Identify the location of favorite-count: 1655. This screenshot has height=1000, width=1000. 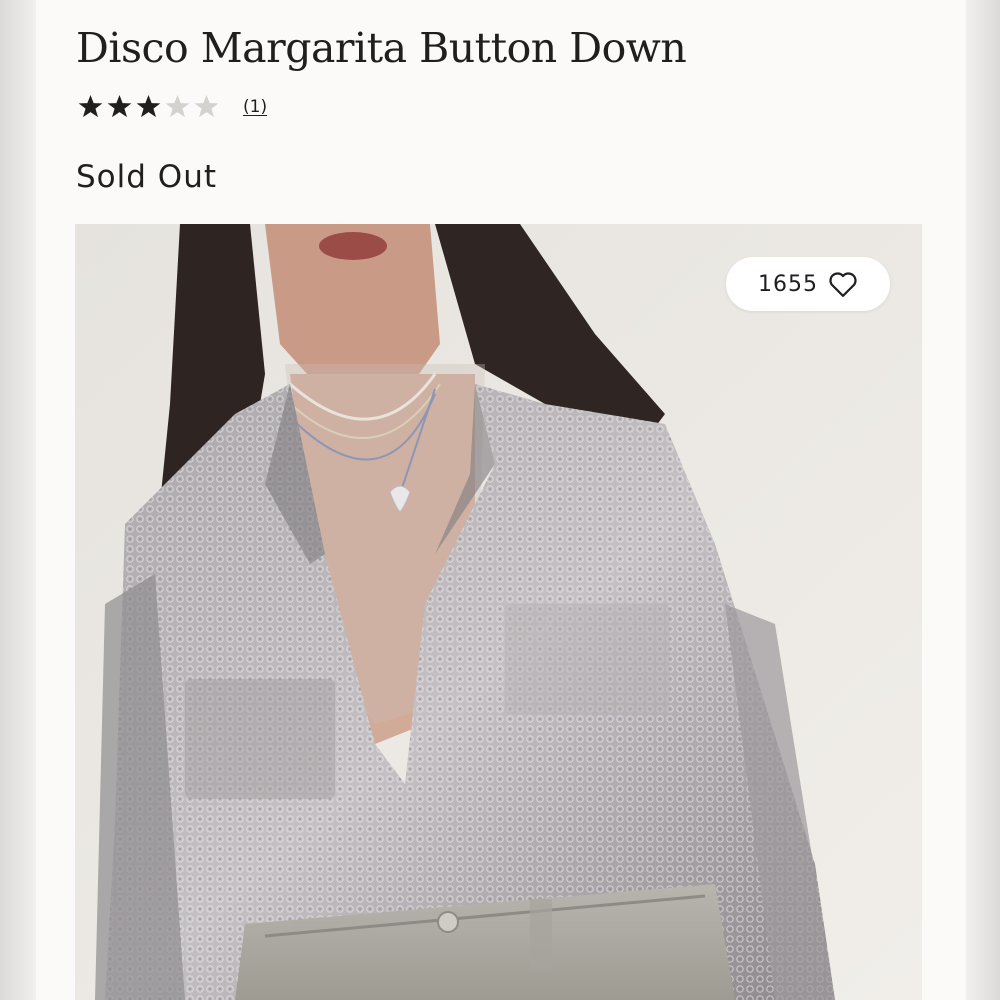
(788, 284).